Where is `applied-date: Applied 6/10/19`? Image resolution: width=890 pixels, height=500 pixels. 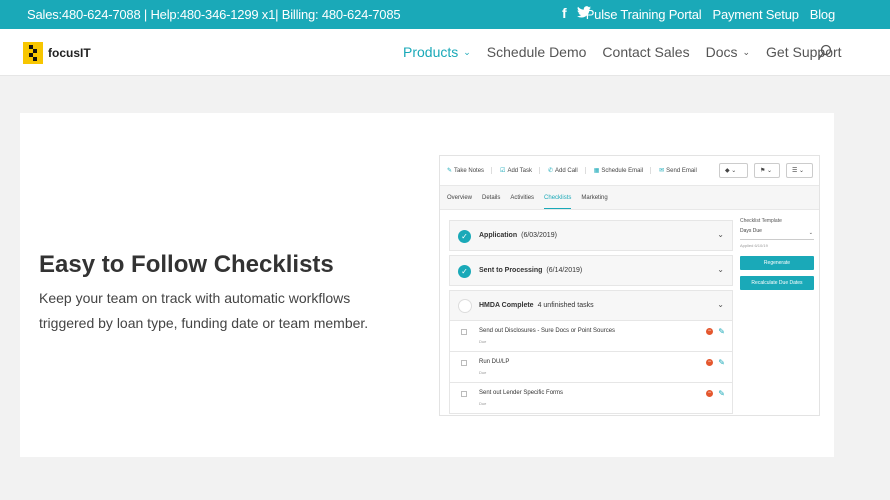 applied-date: Applied 6/10/19 is located at coordinates (754, 245).